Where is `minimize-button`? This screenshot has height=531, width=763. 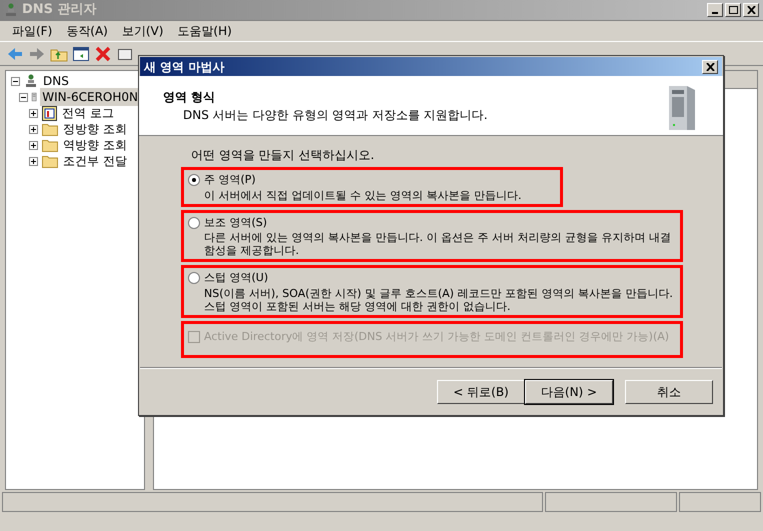 minimize-button is located at coordinates (715, 10).